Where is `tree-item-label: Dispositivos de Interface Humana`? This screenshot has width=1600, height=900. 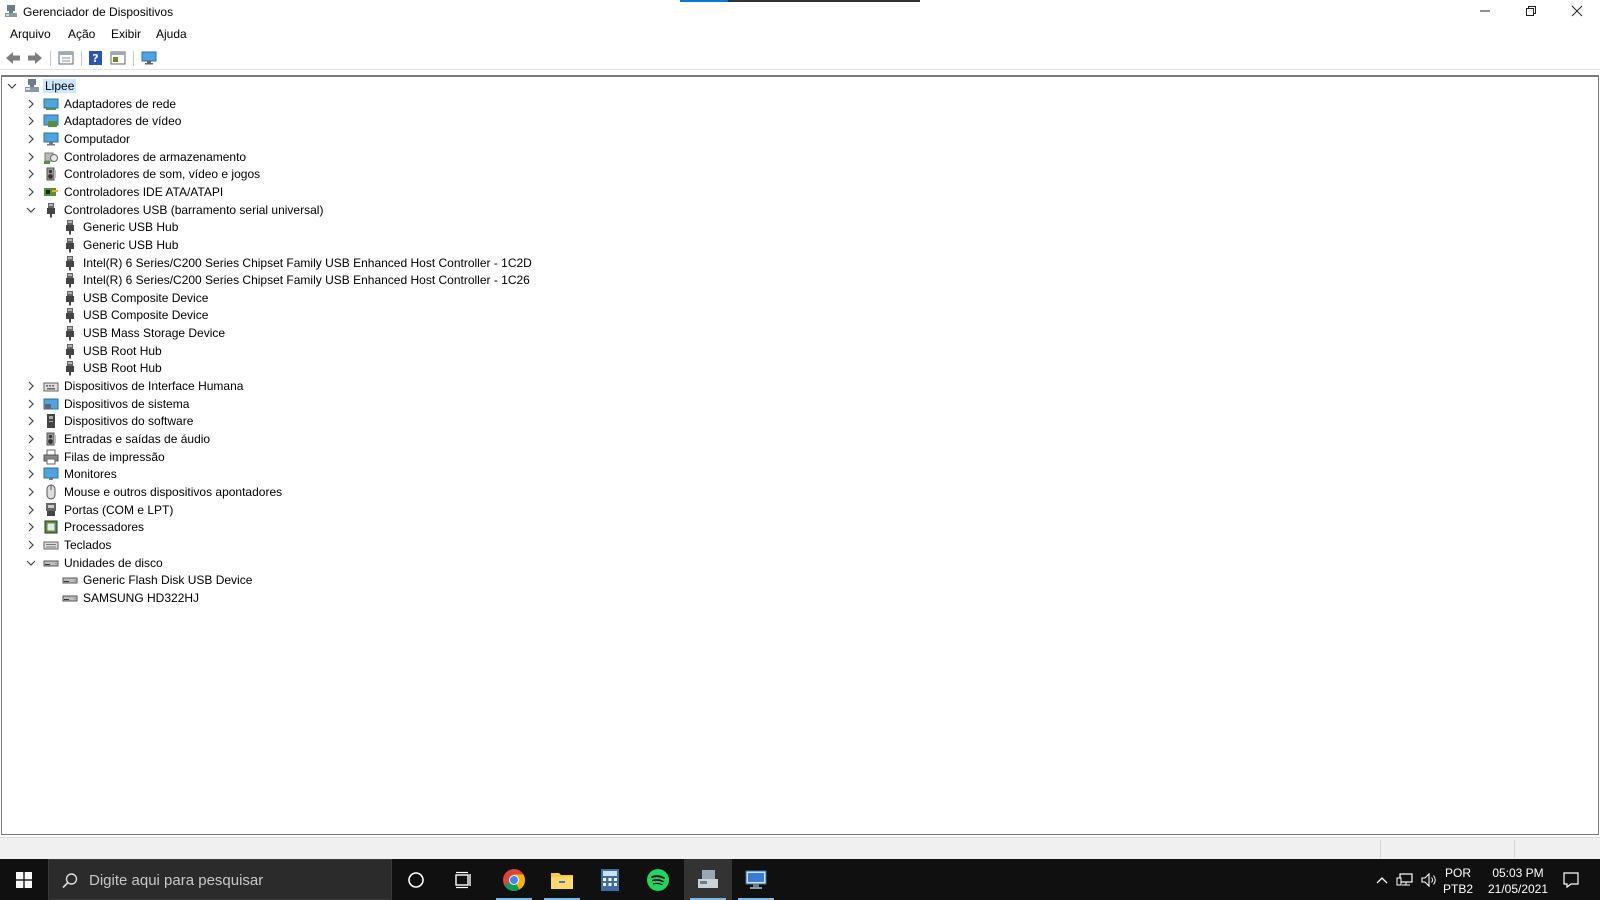
tree-item-label: Dispositivos de Interface Humana is located at coordinates (154, 386).